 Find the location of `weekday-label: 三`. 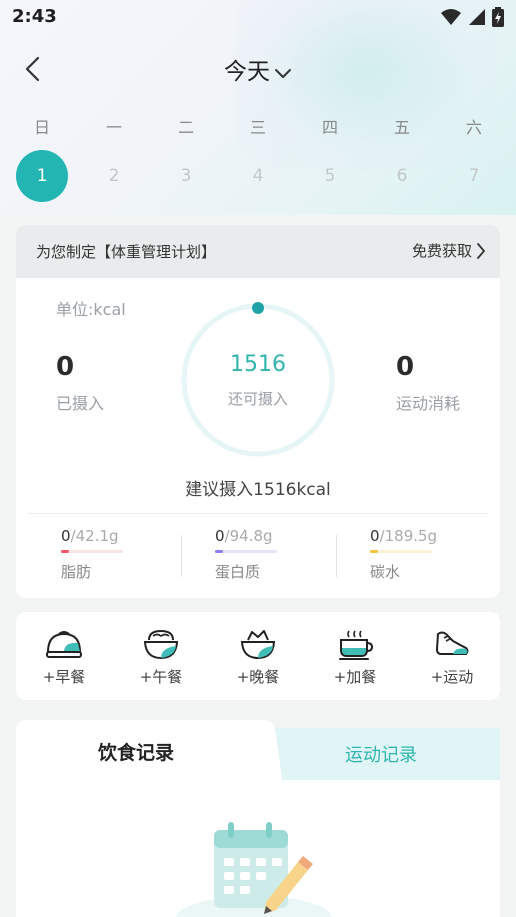

weekday-label: 三 is located at coordinates (257, 127).